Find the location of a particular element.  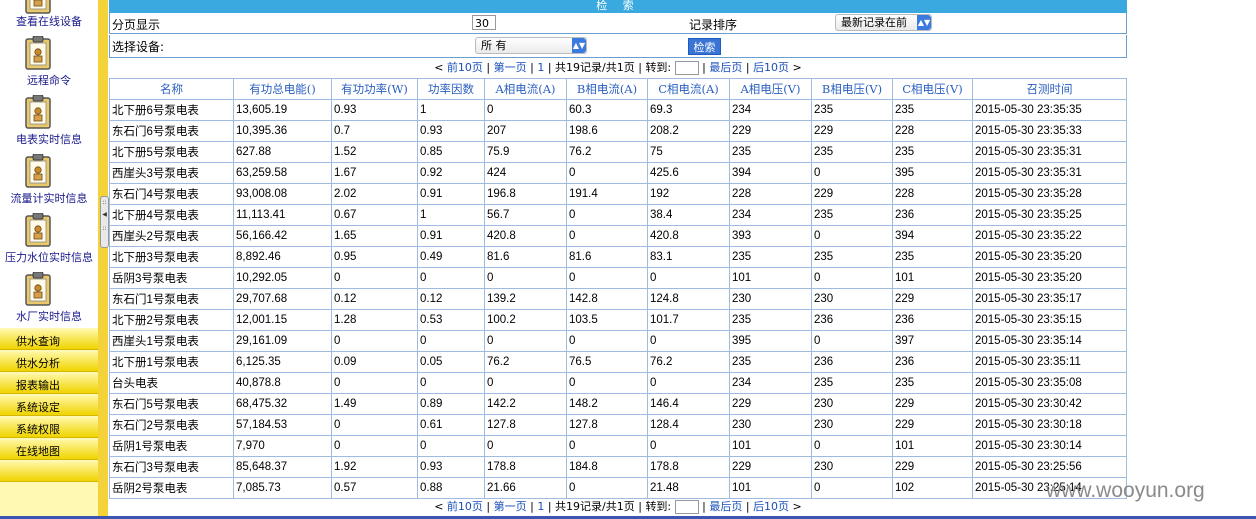

sidebar-item-label: 水厂实时信息 is located at coordinates (49, 316).